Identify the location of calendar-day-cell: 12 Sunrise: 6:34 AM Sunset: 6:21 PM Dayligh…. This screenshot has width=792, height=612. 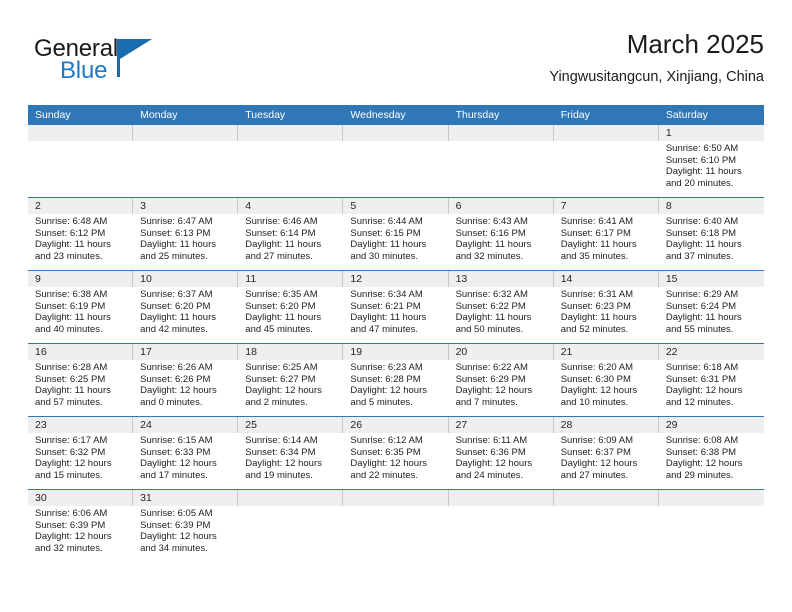
(396, 307).